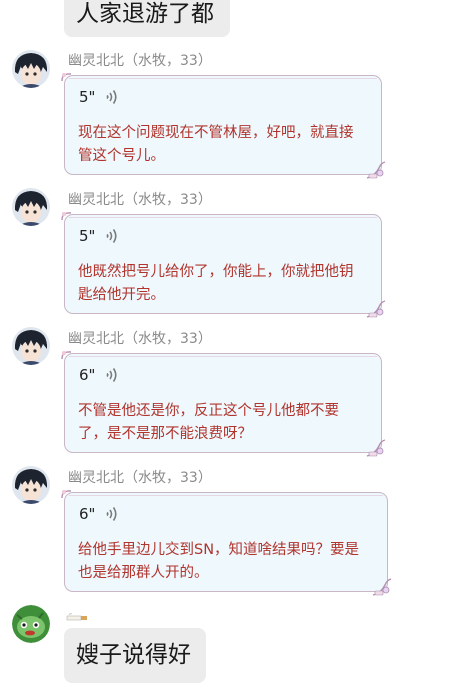  I want to click on voice-message-card: 6" 给他手里边儿交到SN，知道啥结果吗？要是也是给那群人开的。, so click(226, 543).